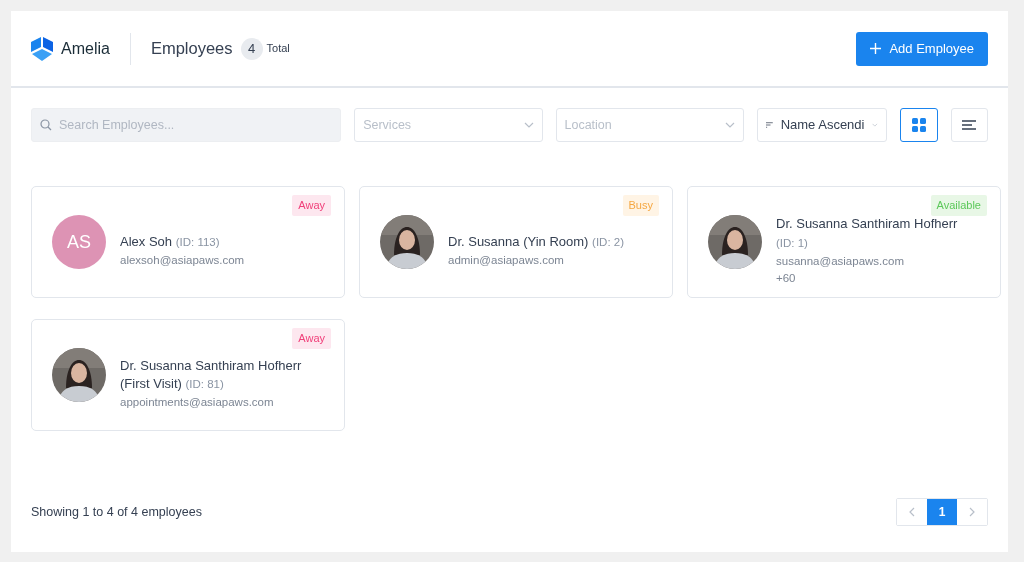 This screenshot has width=1024, height=562. I want to click on employee-card: Dr. Susanna Santhiram Hofherr (First Visit) (ID: 81) appointments@asiapaws.com Away, so click(188, 375).